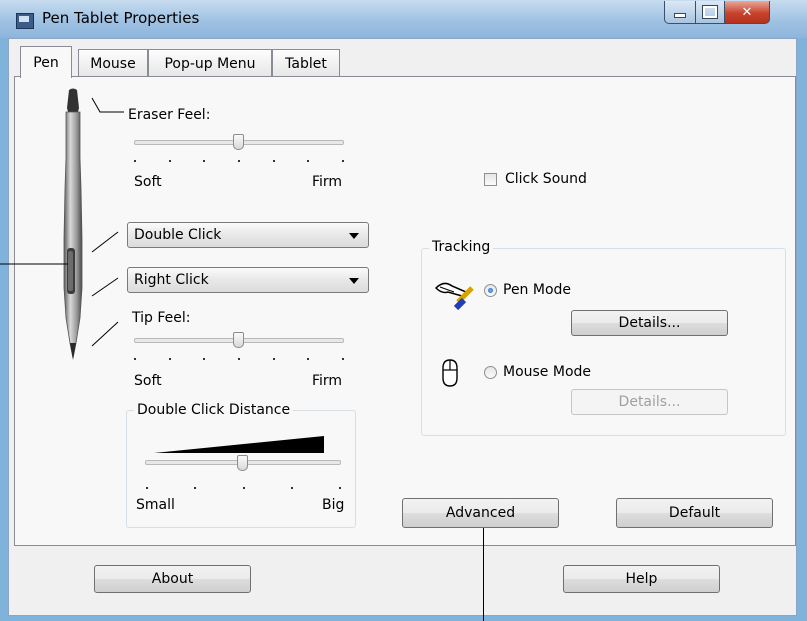 The height and width of the screenshot is (621, 807). What do you see at coordinates (490, 179) in the screenshot?
I see `click-sound-checkbox` at bounding box center [490, 179].